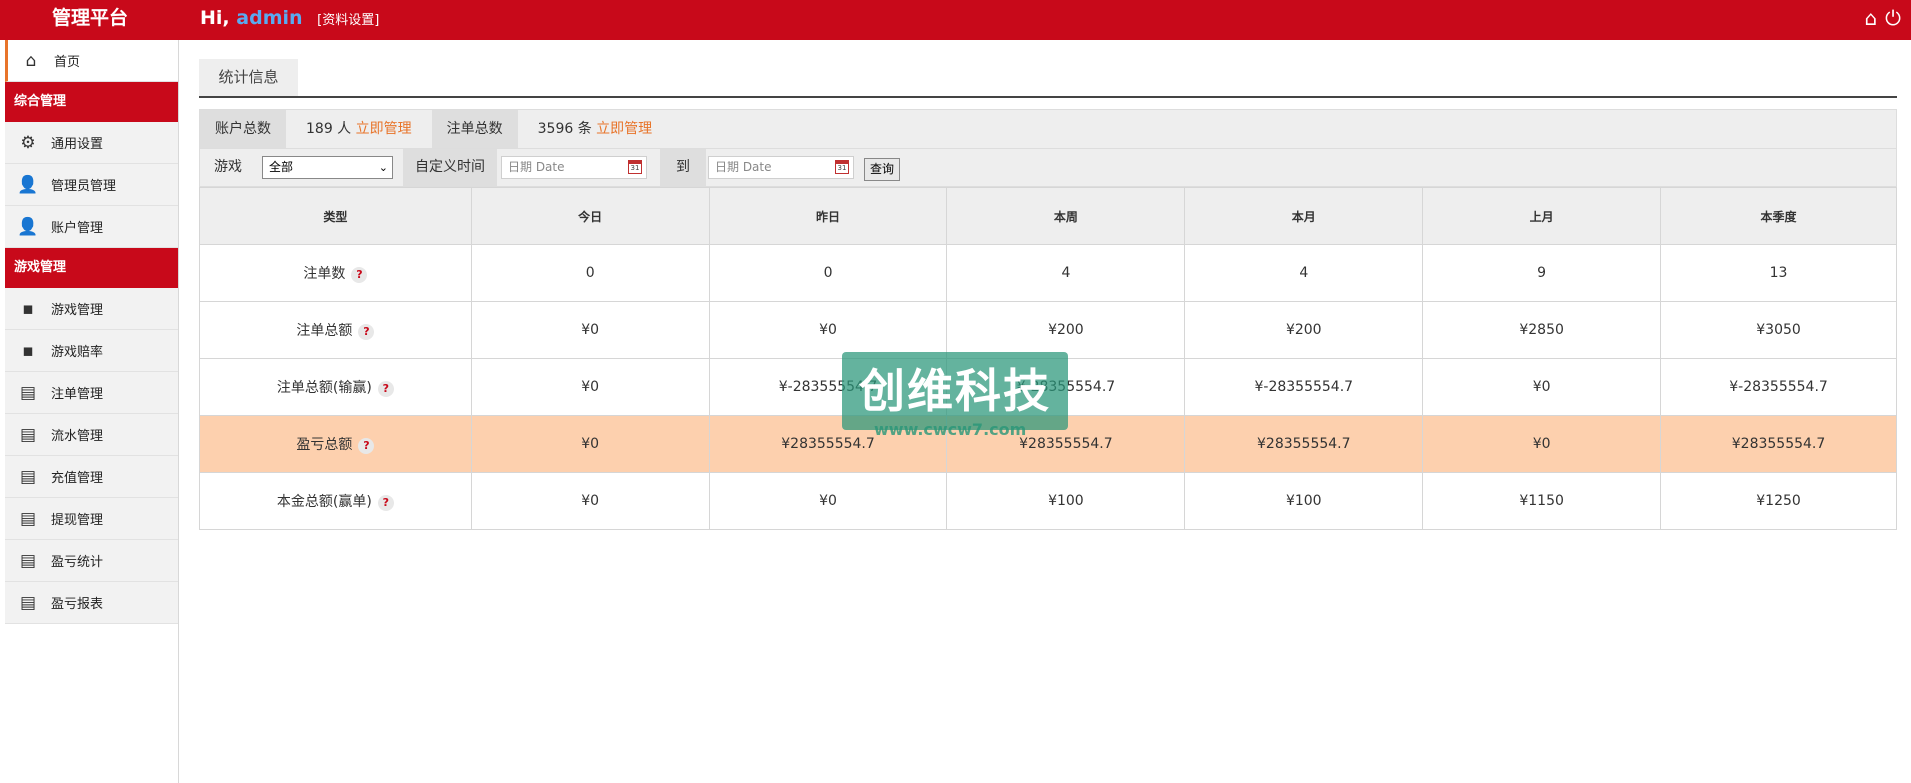 Image resolution: width=1911 pixels, height=783 pixels. What do you see at coordinates (28, 226) in the screenshot?
I see `user-icon: 👤` at bounding box center [28, 226].